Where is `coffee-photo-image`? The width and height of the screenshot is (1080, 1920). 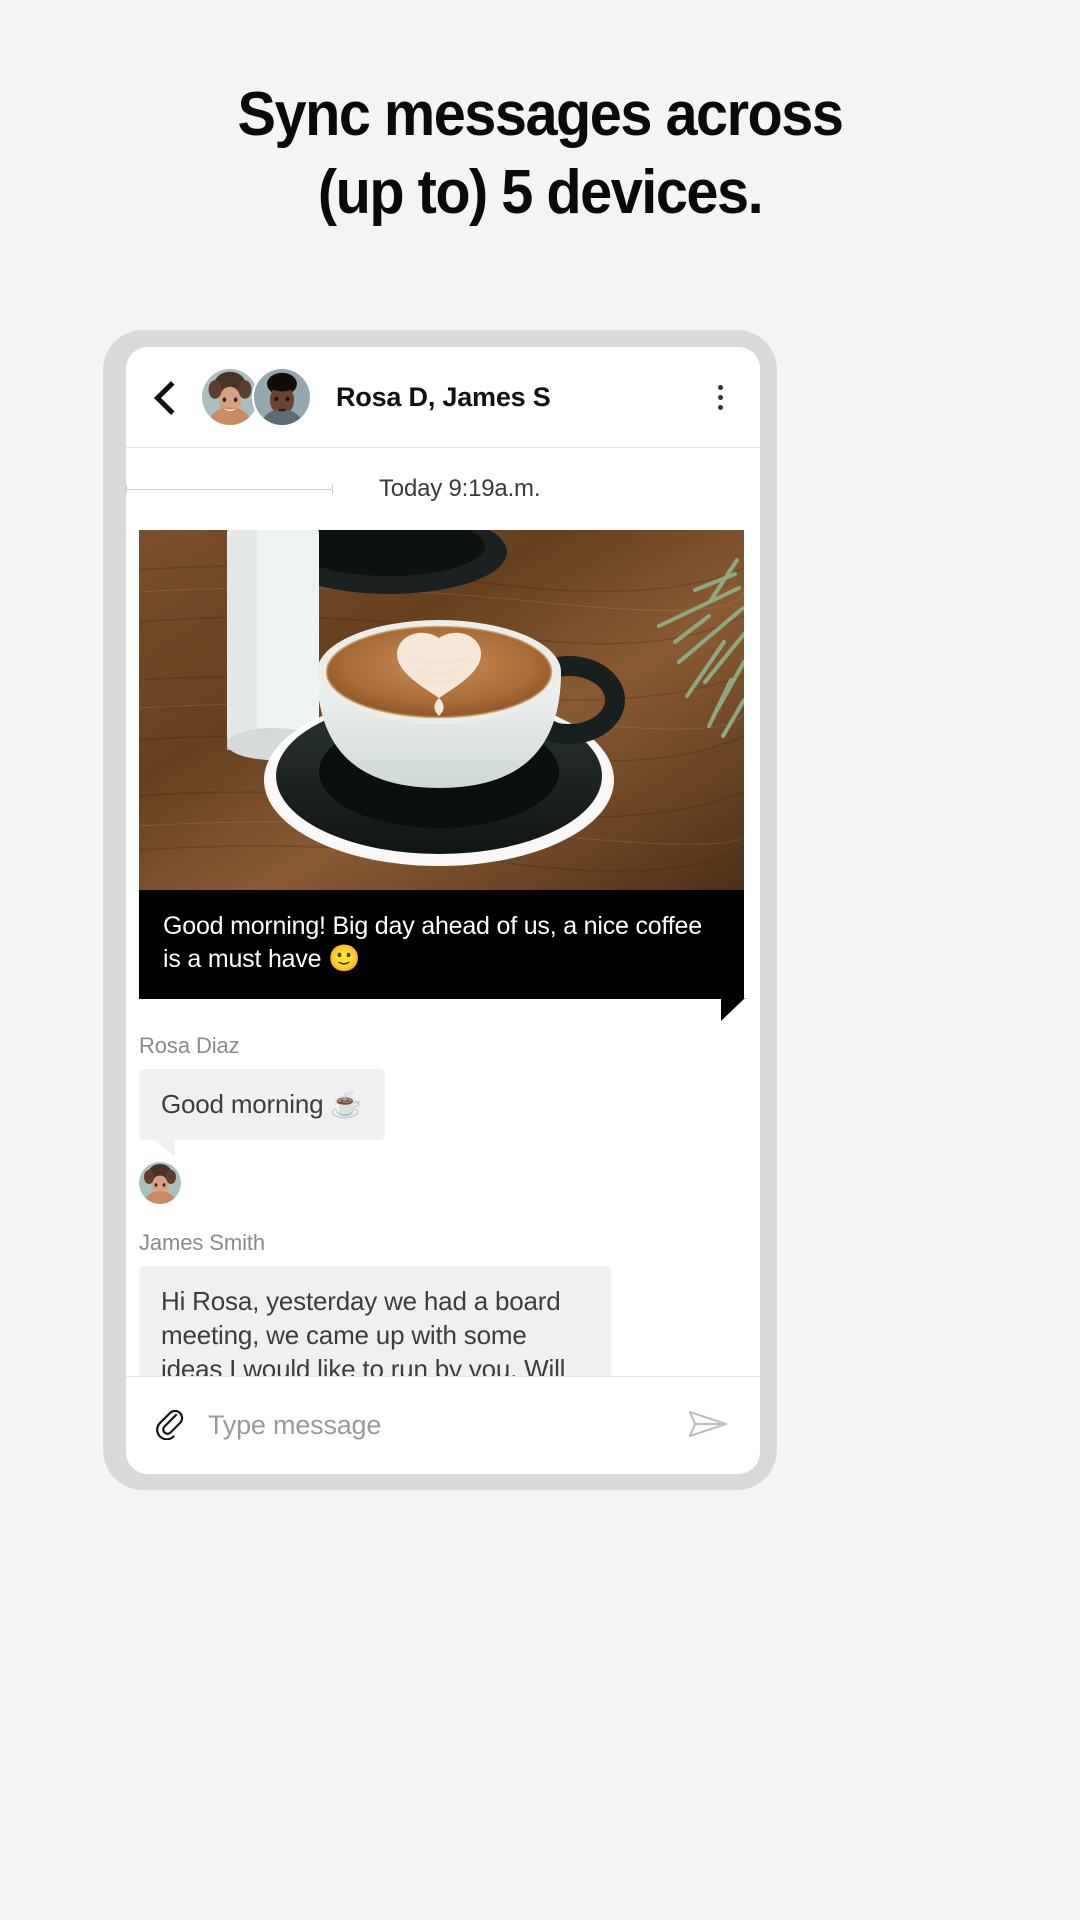
coffee-photo-image is located at coordinates (441, 710).